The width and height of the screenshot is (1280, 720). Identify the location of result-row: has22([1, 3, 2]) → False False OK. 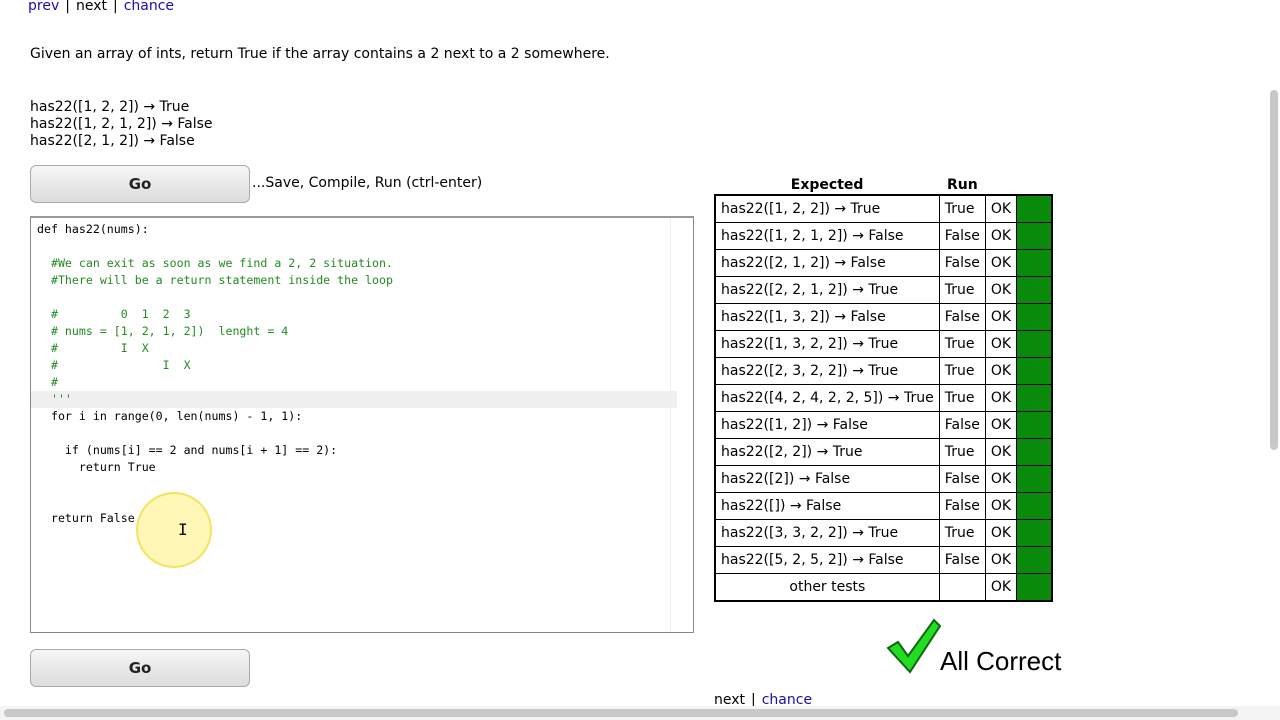
(883, 317).